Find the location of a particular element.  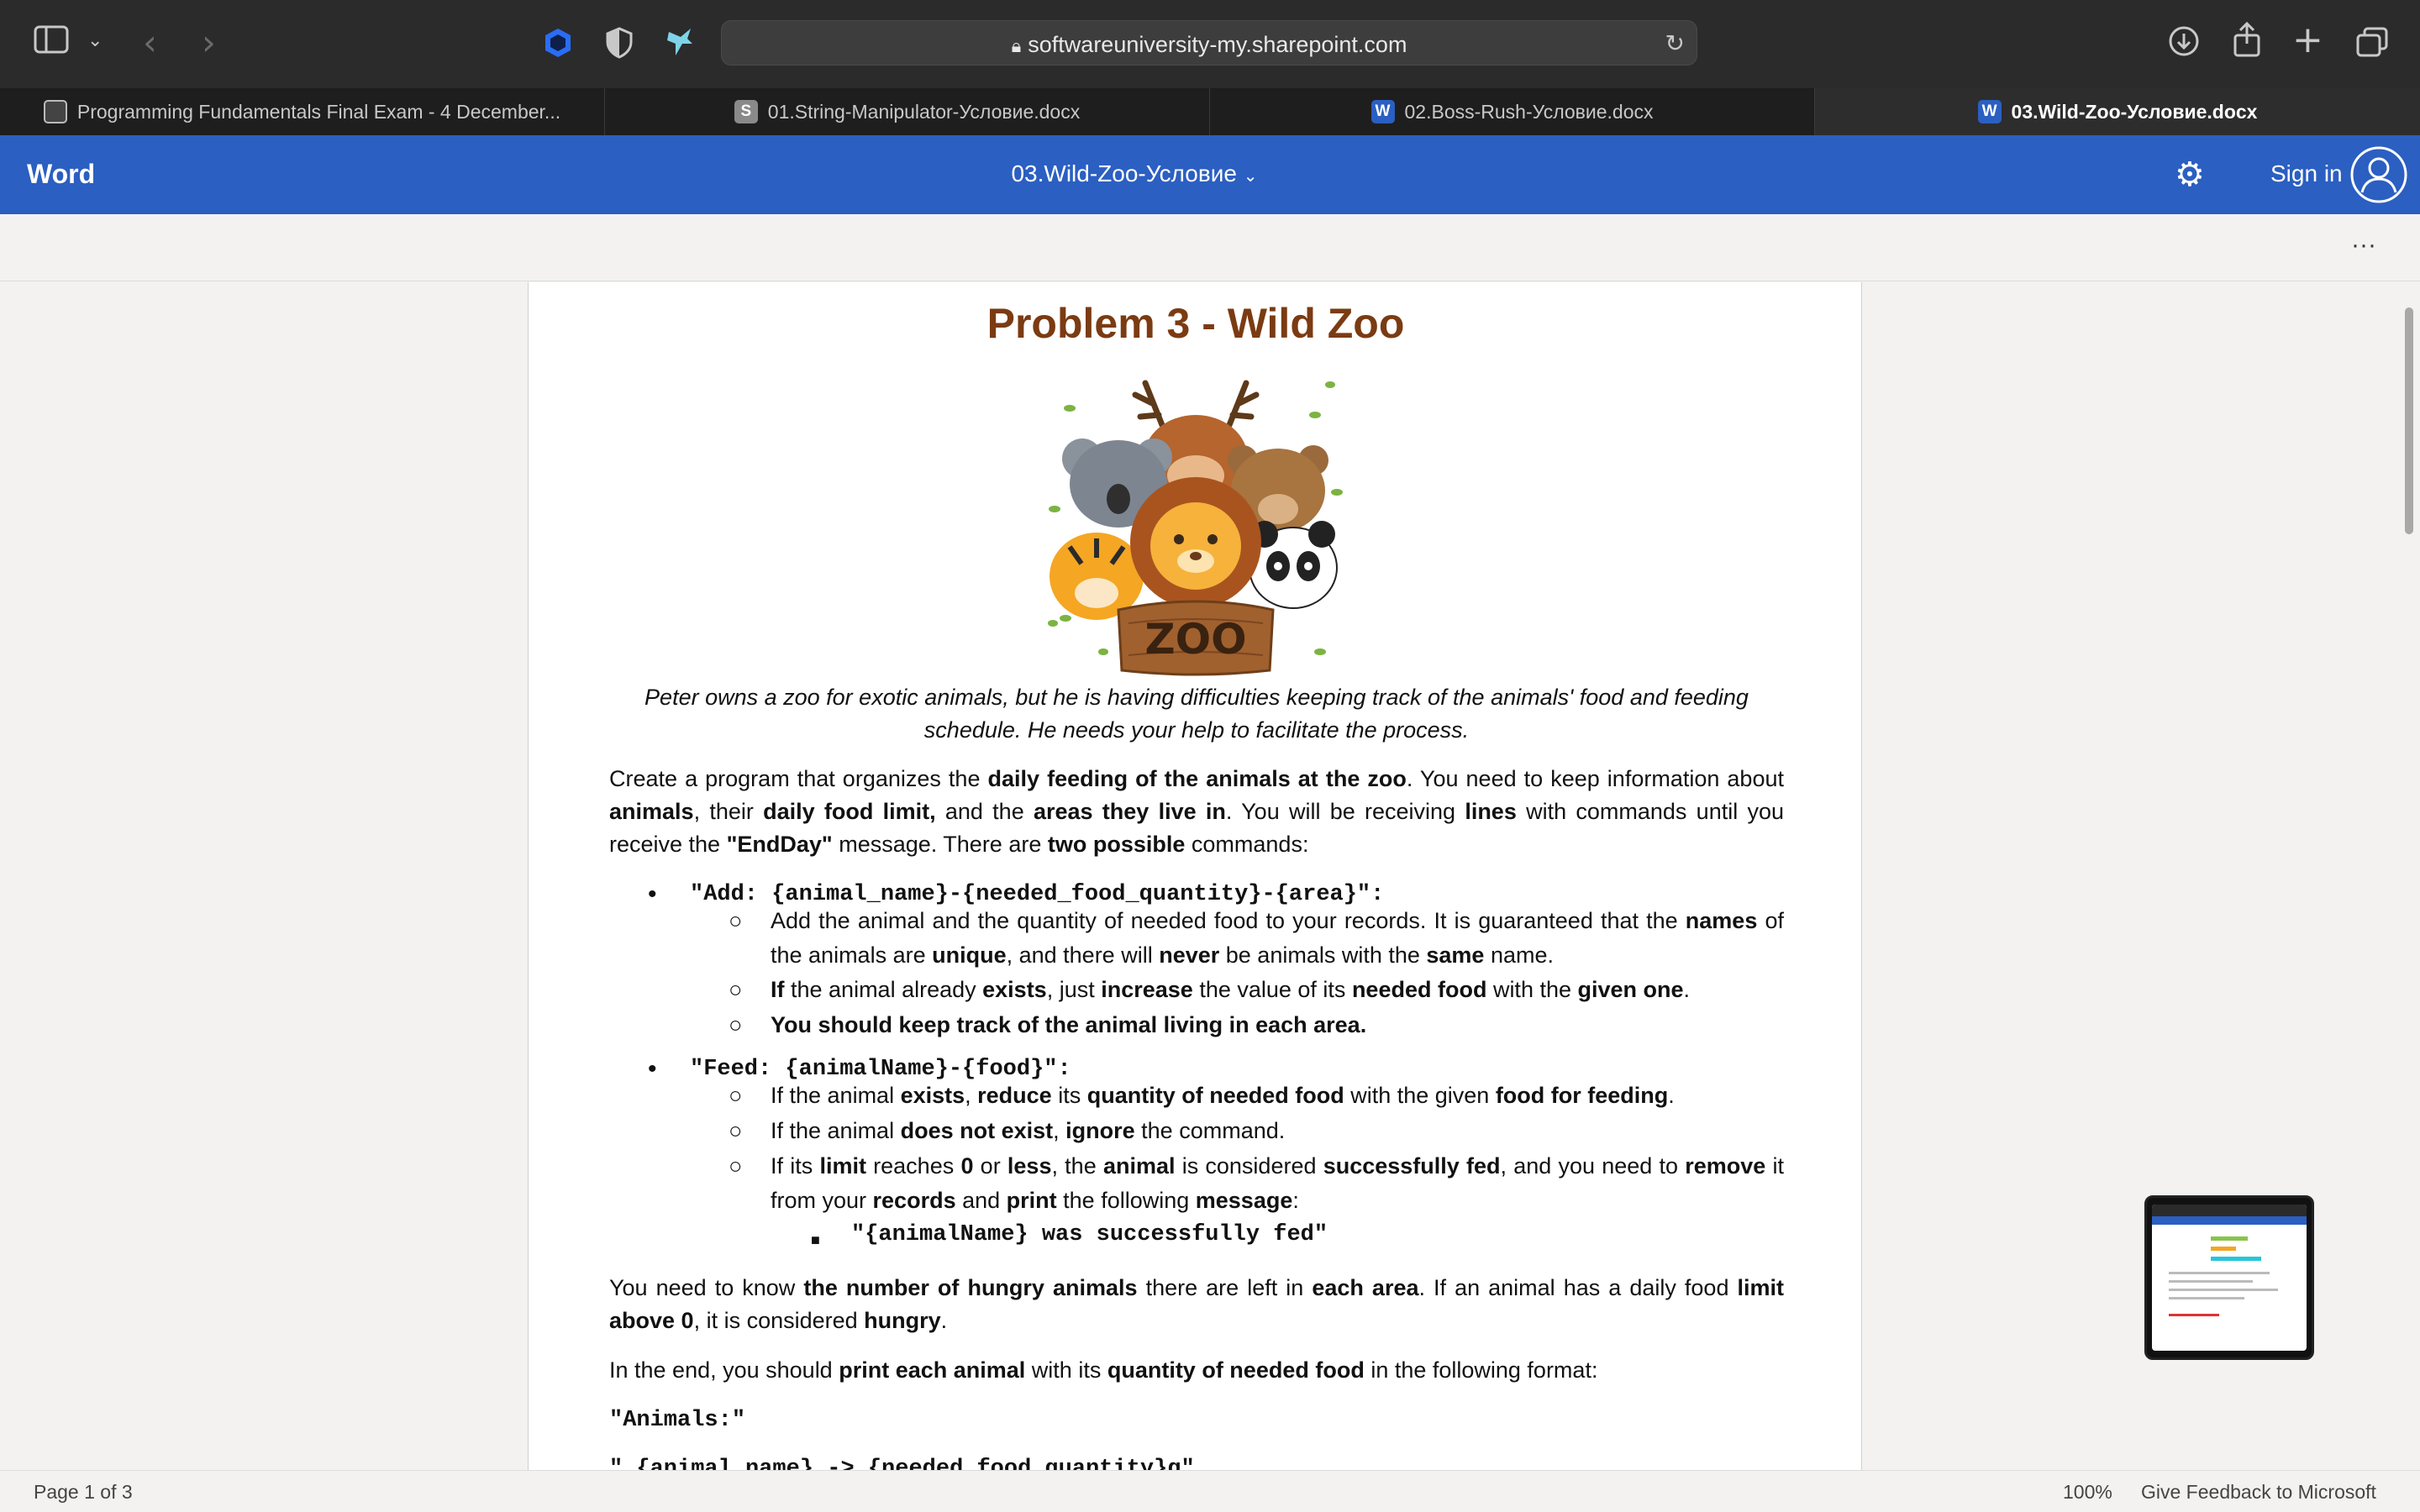

reload-icon: ↻ is located at coordinates (1675, 43).